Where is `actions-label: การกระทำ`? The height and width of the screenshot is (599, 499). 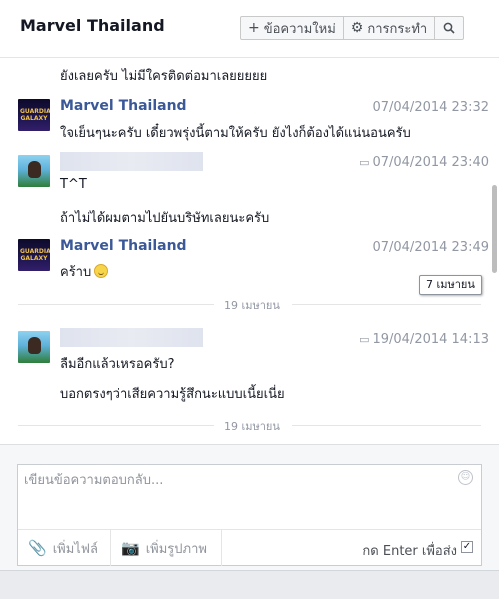 actions-label: การกระทำ is located at coordinates (397, 29).